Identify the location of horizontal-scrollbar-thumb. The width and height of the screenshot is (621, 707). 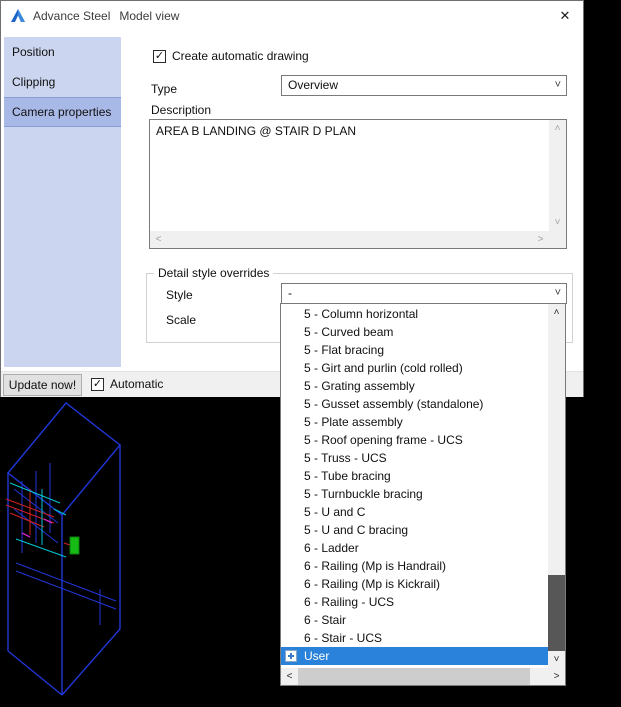
(414, 676).